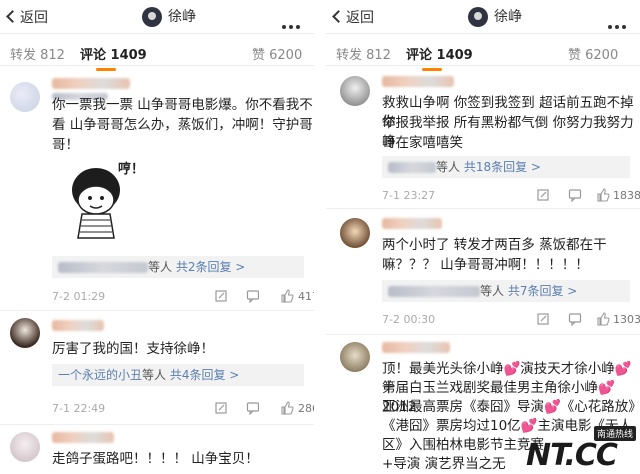 Image resolution: width=640 pixels, height=474 pixels. What do you see at coordinates (65, 145) in the screenshot?
I see `comment-text-line: 哥！` at bounding box center [65, 145].